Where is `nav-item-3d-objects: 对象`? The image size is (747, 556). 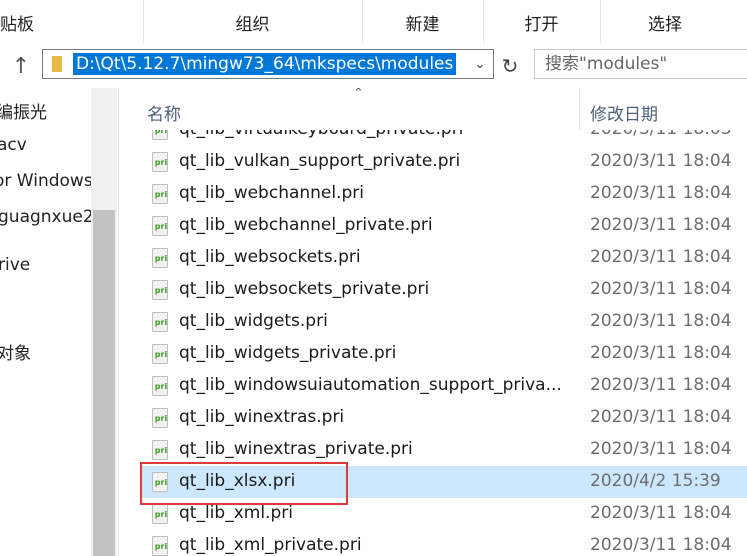
nav-item-3d-objects: 对象 is located at coordinates (15, 351).